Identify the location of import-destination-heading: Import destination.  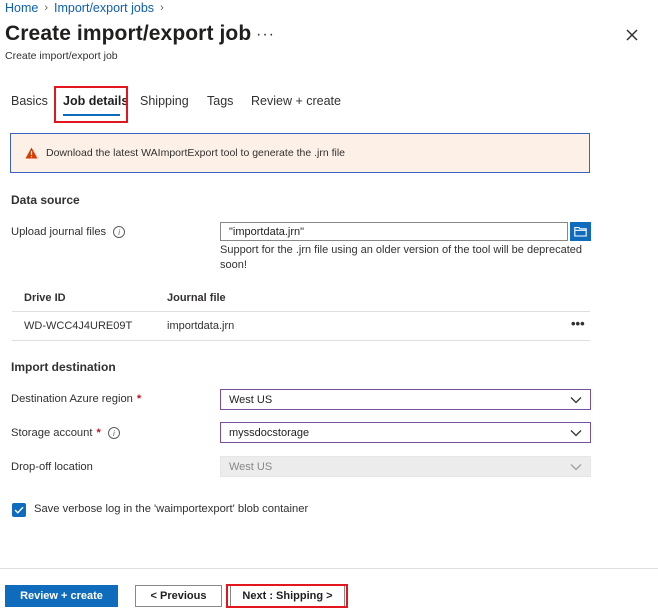
(63, 367).